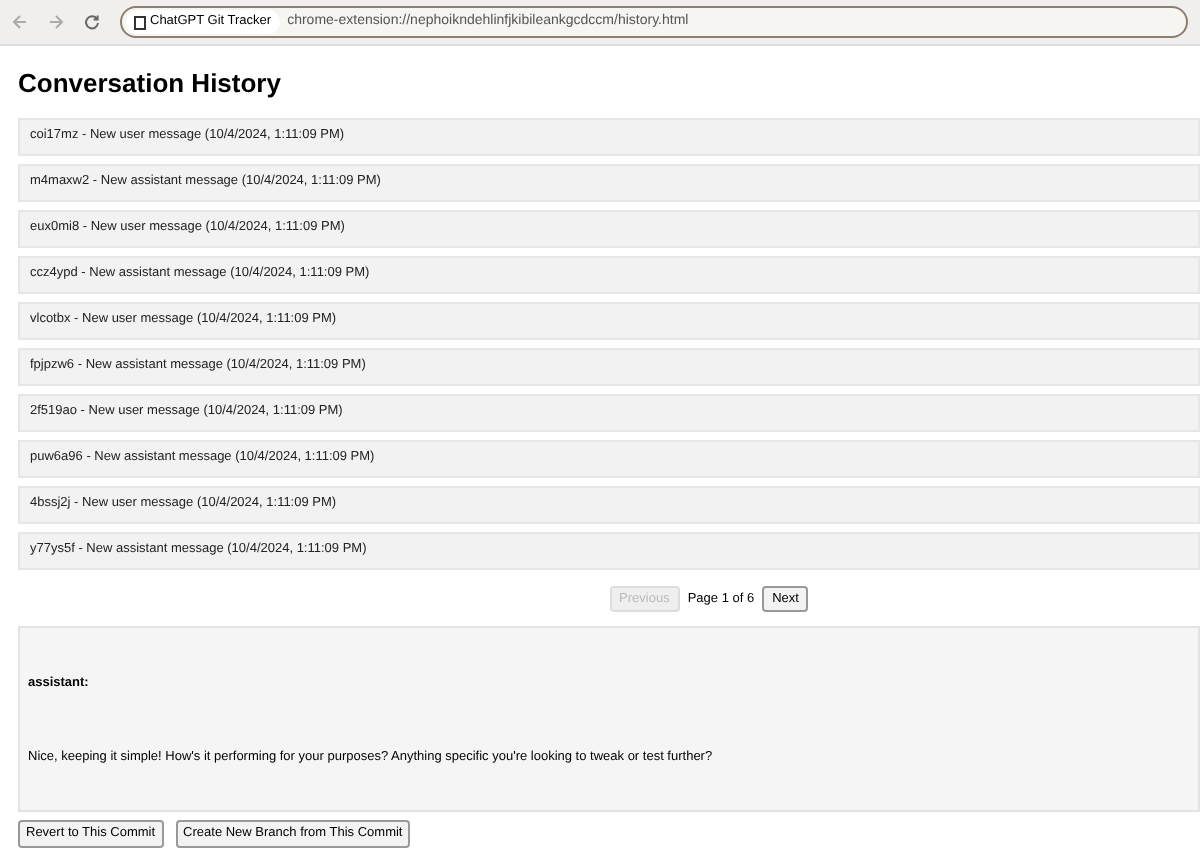 The height and width of the screenshot is (848, 1200). Describe the element at coordinates (140, 22) in the screenshot. I see `page-icon` at that location.